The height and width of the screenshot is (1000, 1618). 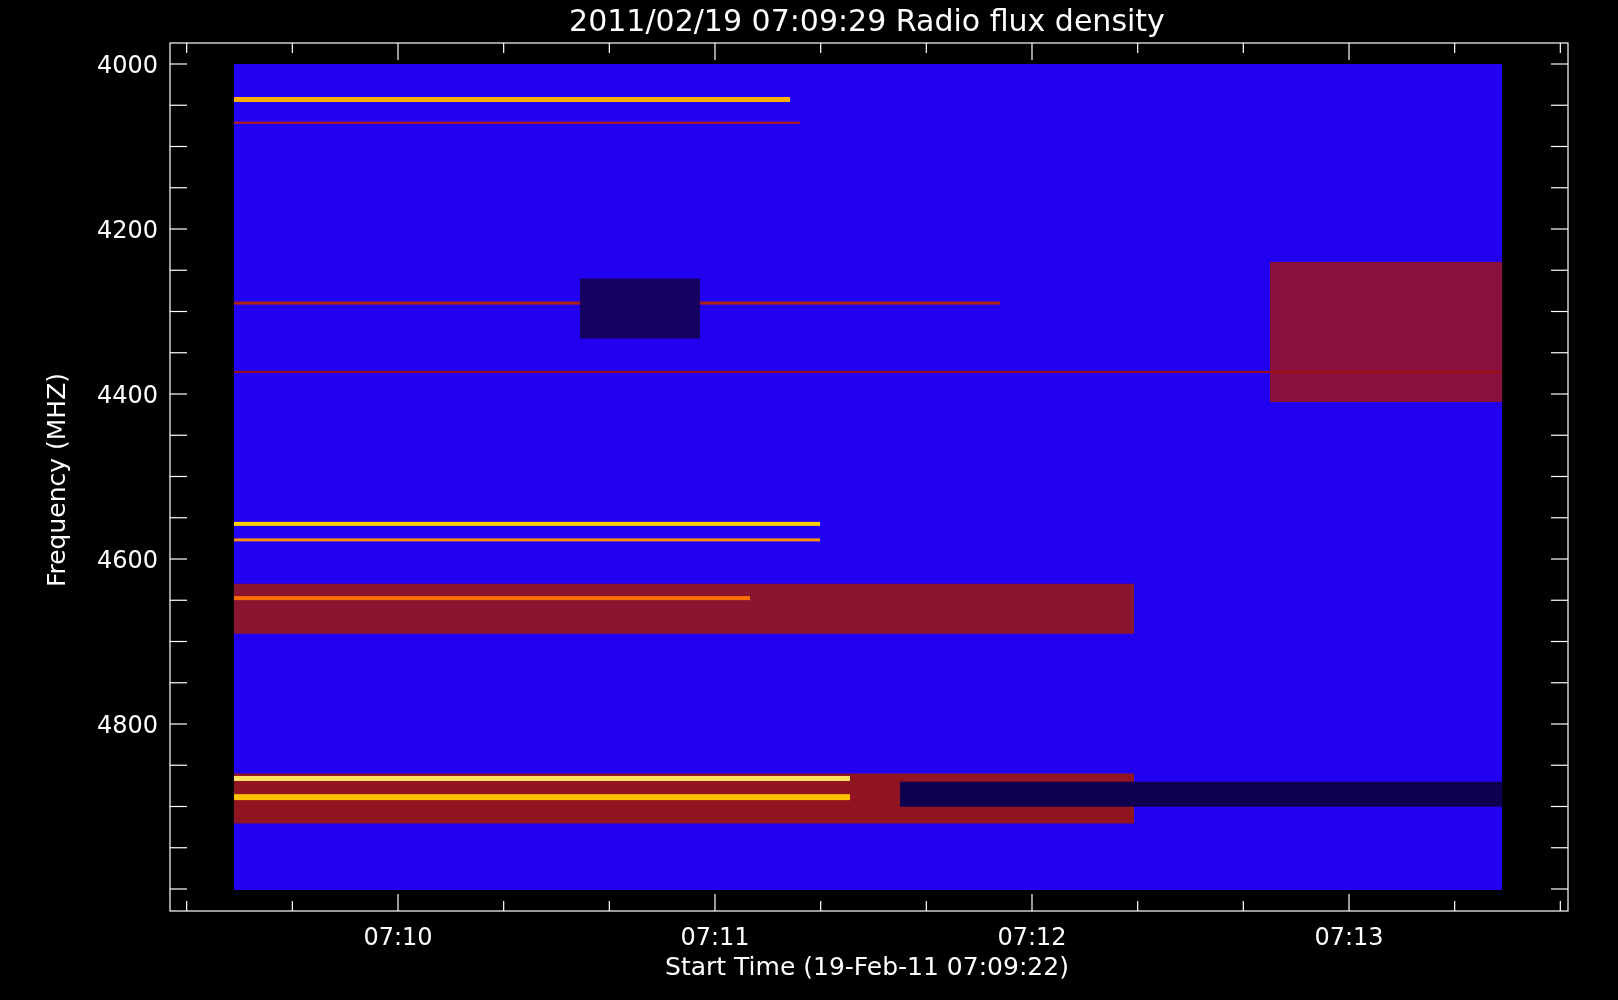 I want to click on y-tick-label: 4200, so click(x=127, y=230).